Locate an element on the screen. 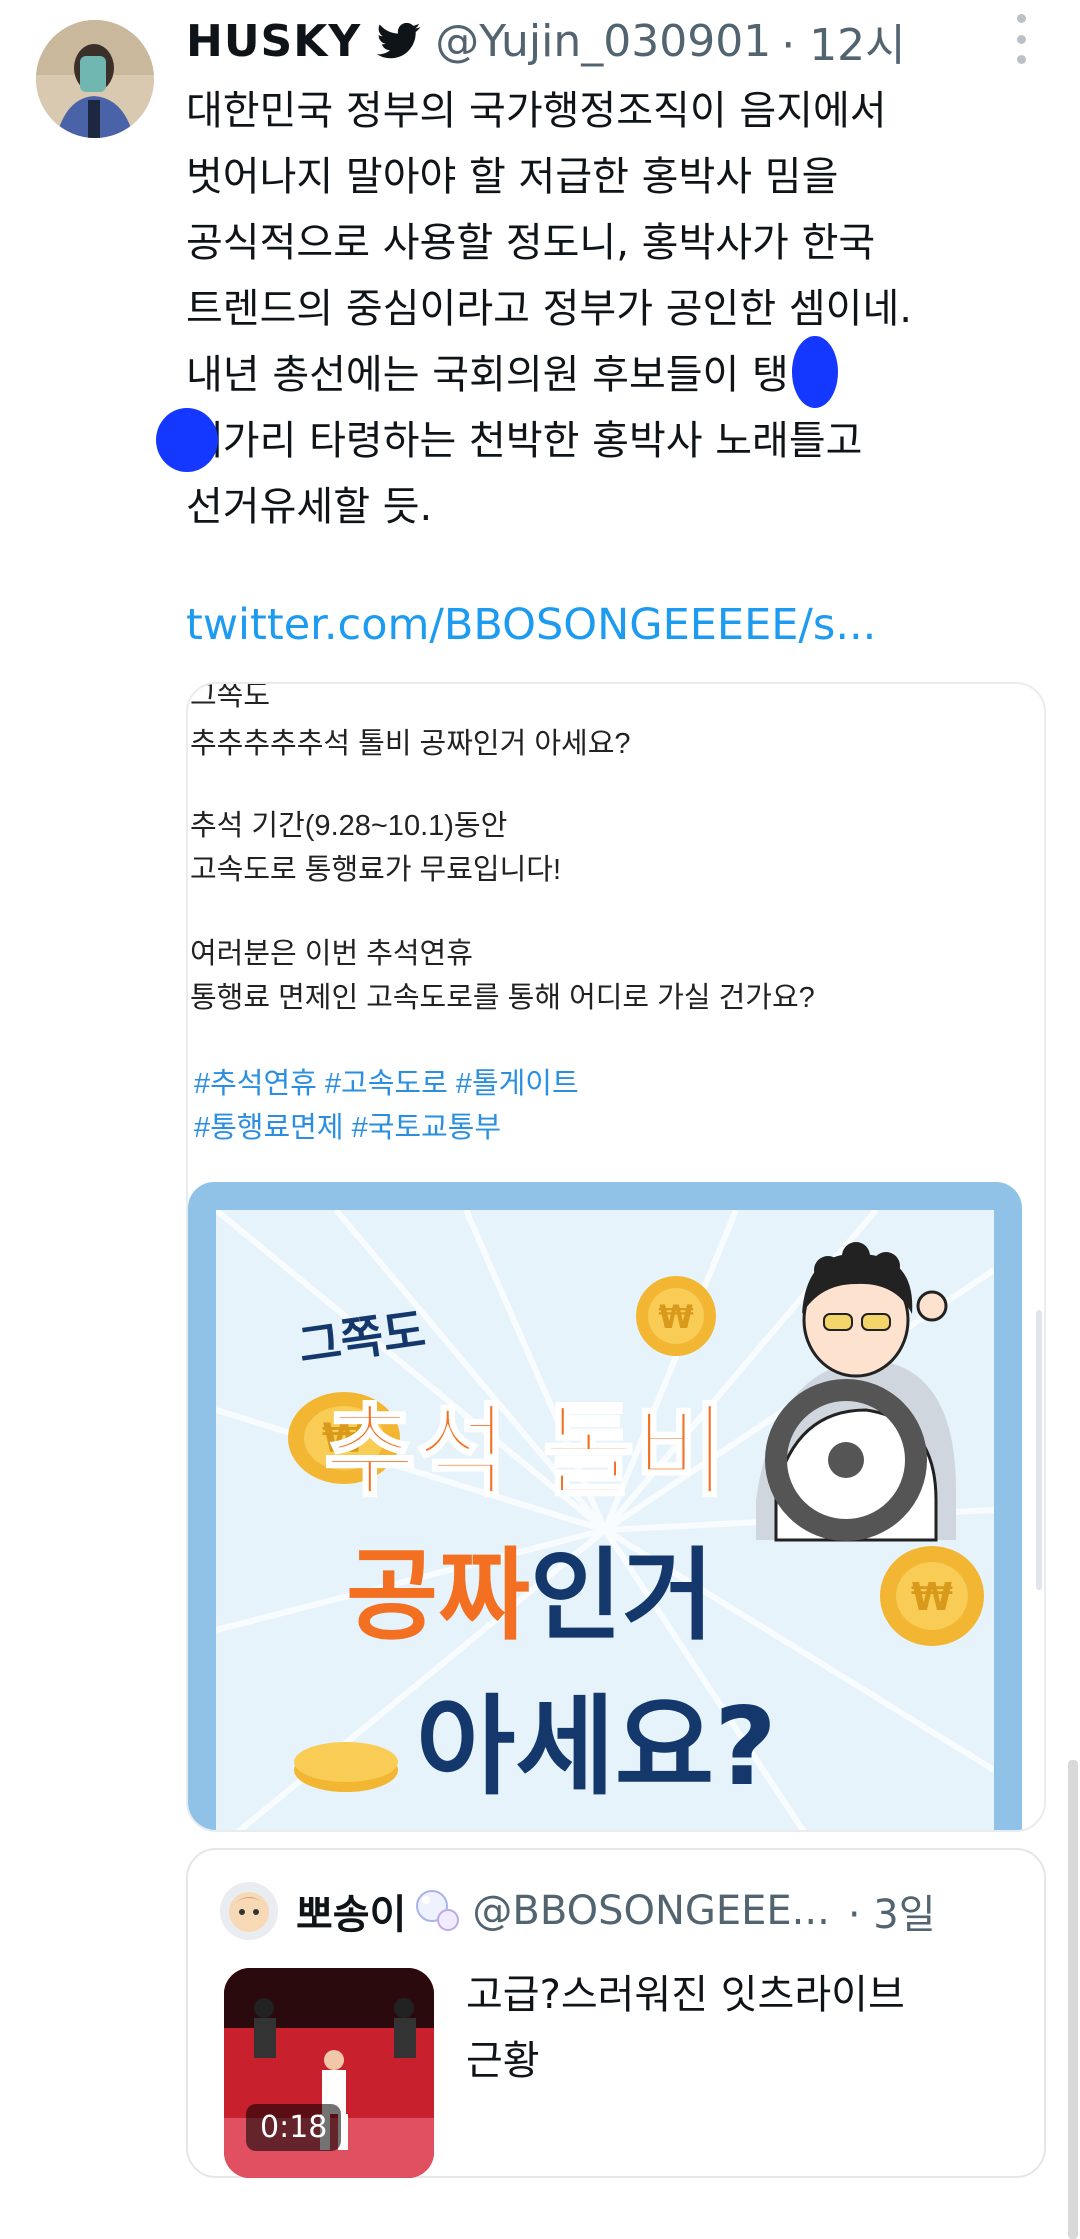 The image size is (1080, 2239). card-line: 추석 기간(9.28~10.1)동안 is located at coordinates (349, 826).